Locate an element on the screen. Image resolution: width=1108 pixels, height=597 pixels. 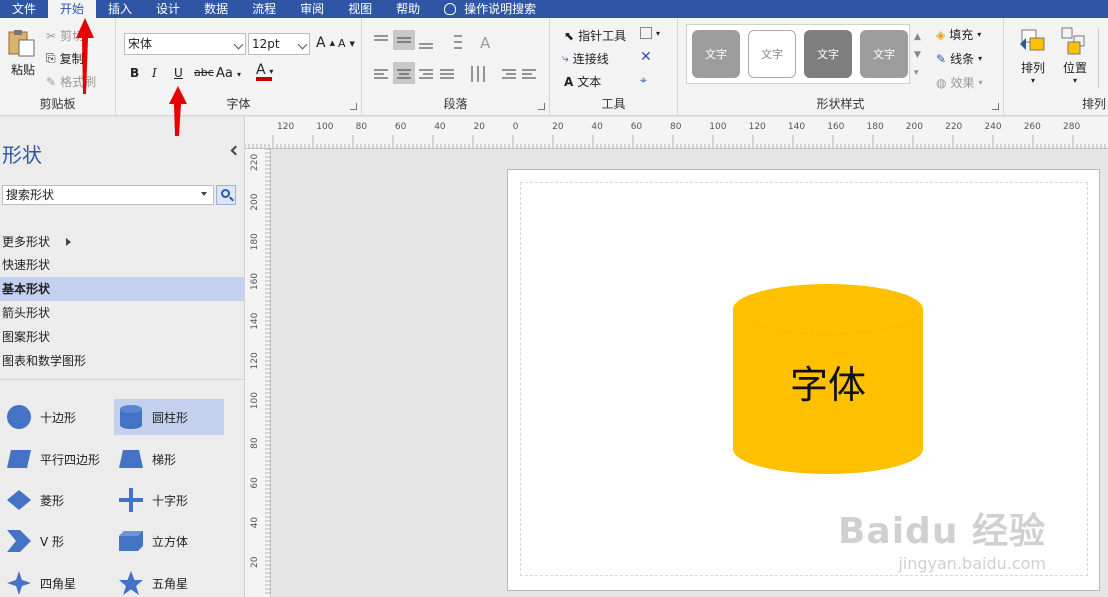
font-color-button: A ▾ is located at coordinates (264, 71).